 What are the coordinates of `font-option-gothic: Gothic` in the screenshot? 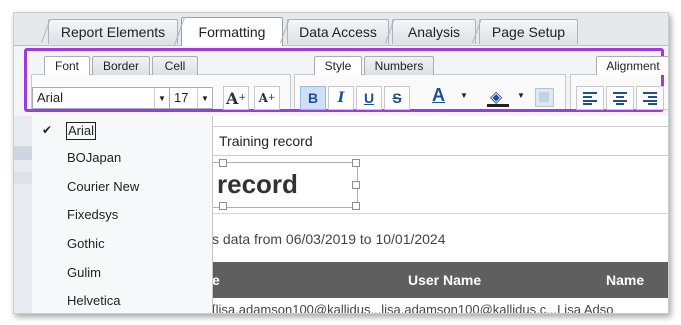 It's located at (122, 244).